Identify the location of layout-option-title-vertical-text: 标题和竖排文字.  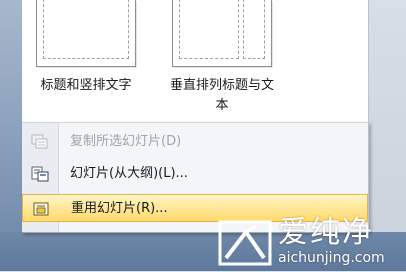
(86, 61).